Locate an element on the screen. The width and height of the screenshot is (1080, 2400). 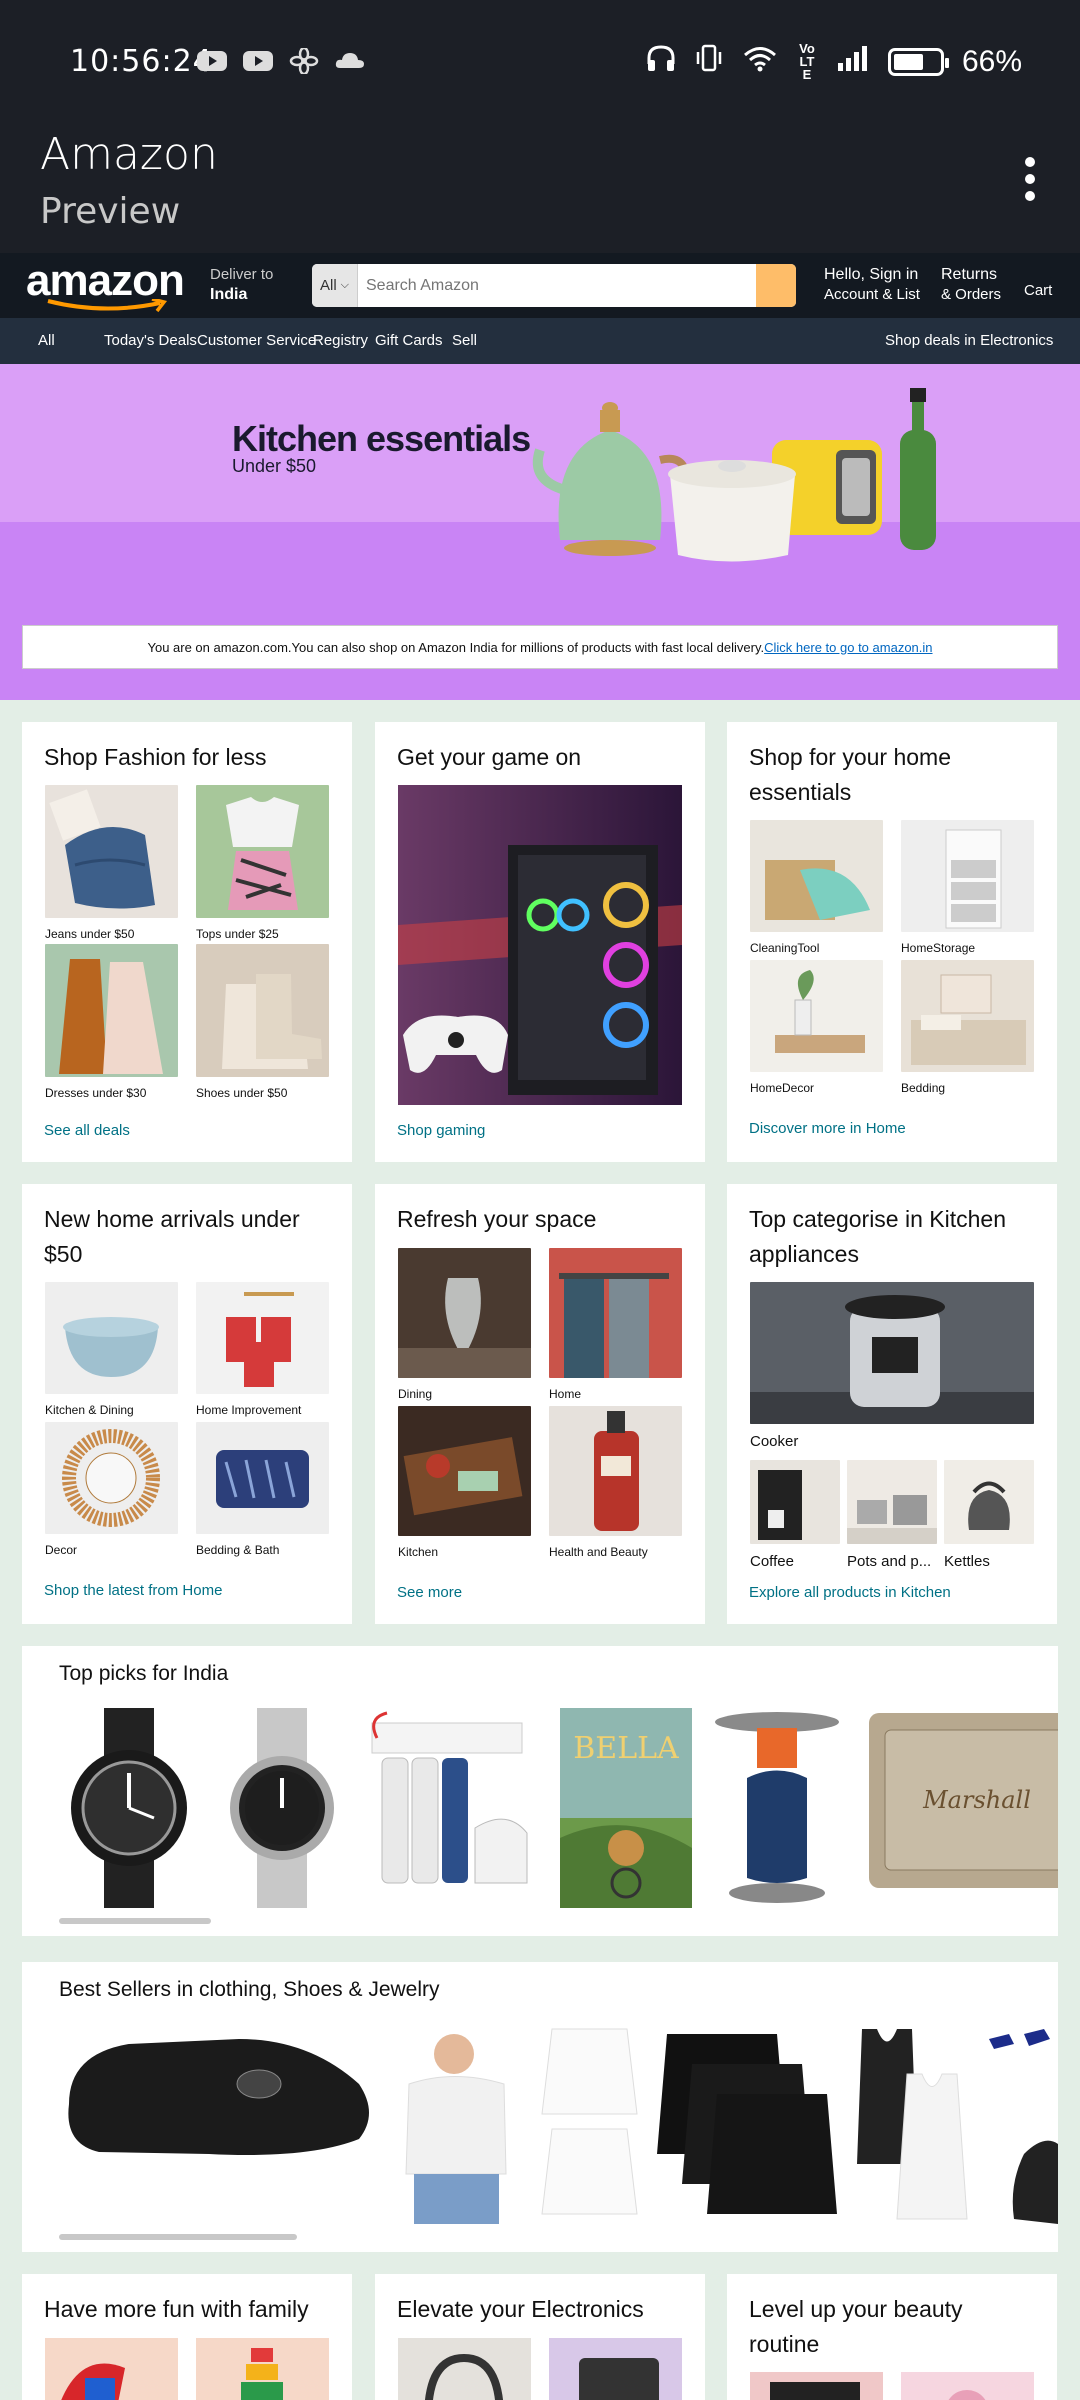
tile-home-storage: HomeStorage is located at coordinates (967, 887).